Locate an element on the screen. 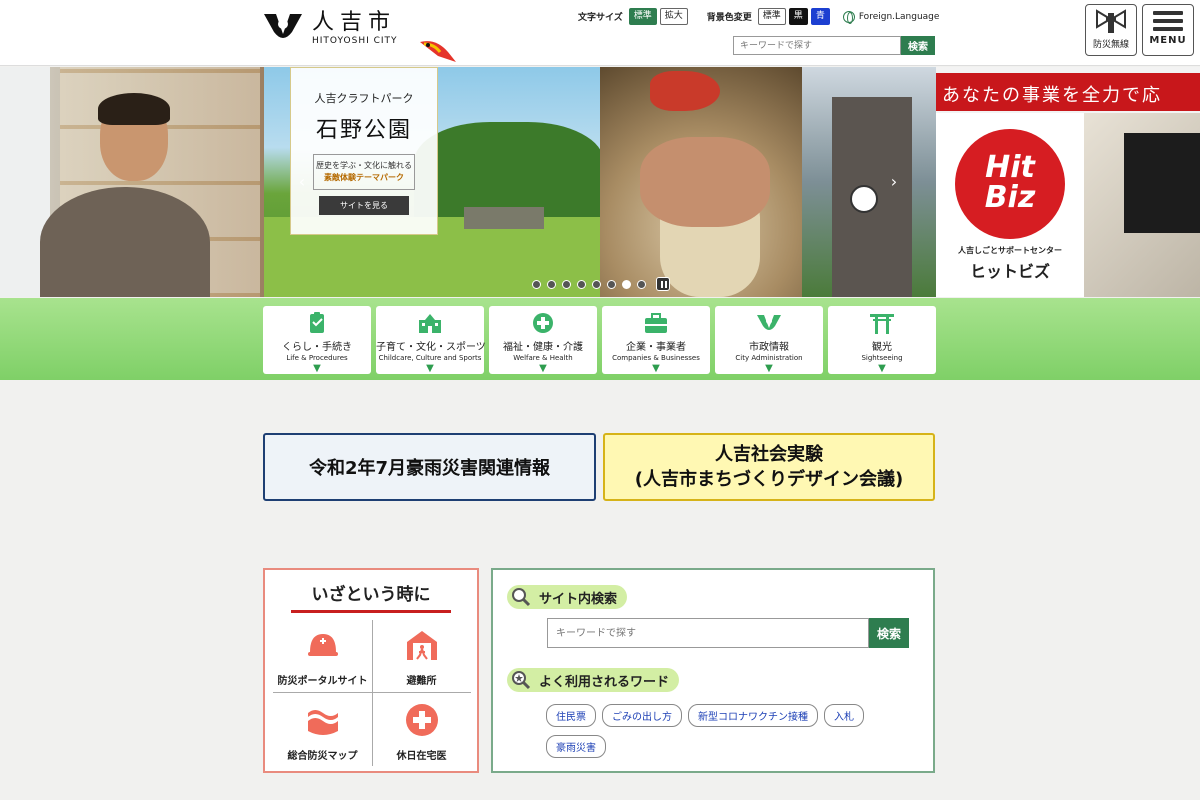 The width and height of the screenshot is (1200, 800). font-standard-button: 標準 is located at coordinates (642, 16).